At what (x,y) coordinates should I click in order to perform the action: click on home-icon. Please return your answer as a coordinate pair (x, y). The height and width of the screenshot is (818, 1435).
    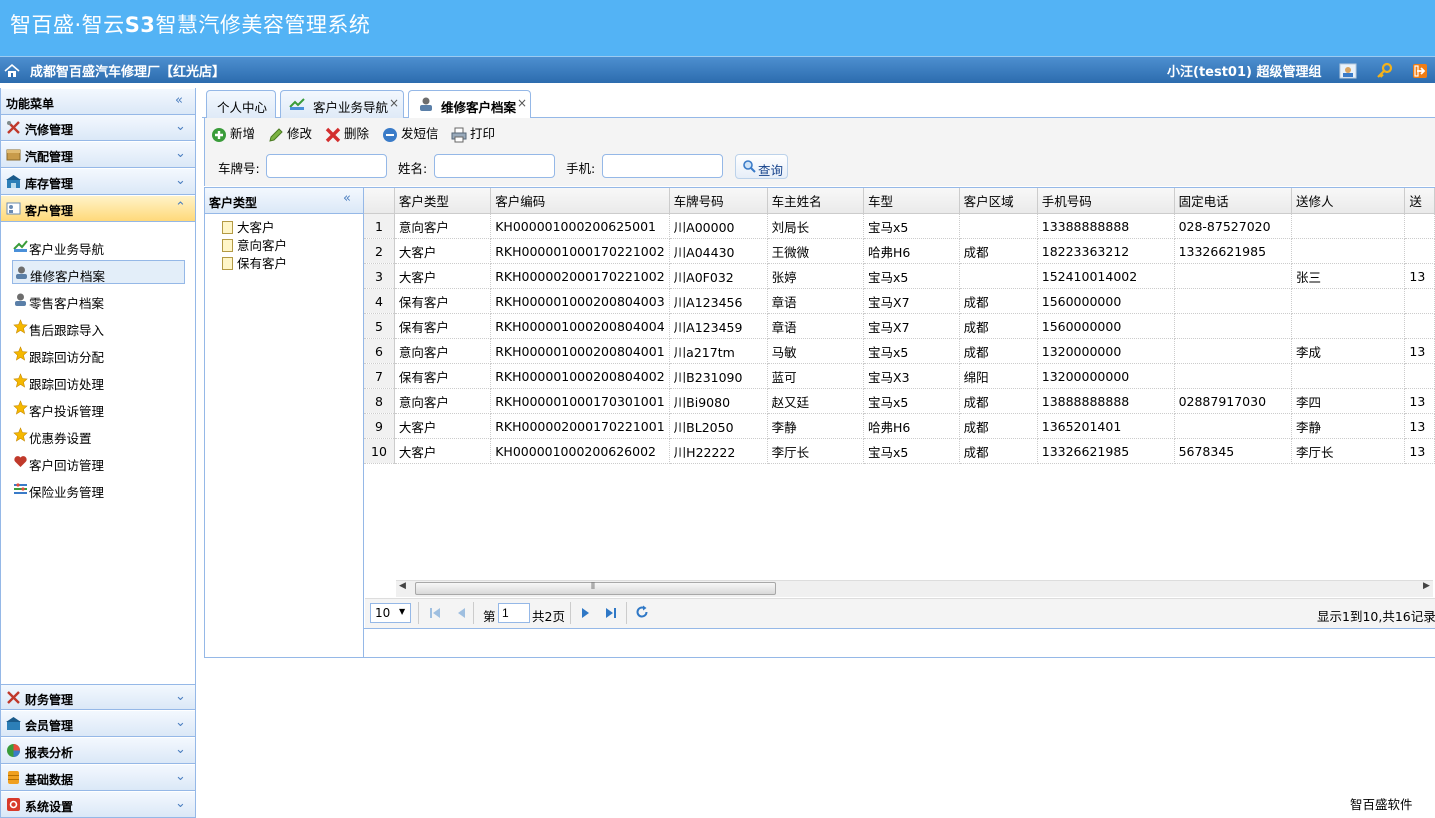
    Looking at the image, I should click on (12, 71).